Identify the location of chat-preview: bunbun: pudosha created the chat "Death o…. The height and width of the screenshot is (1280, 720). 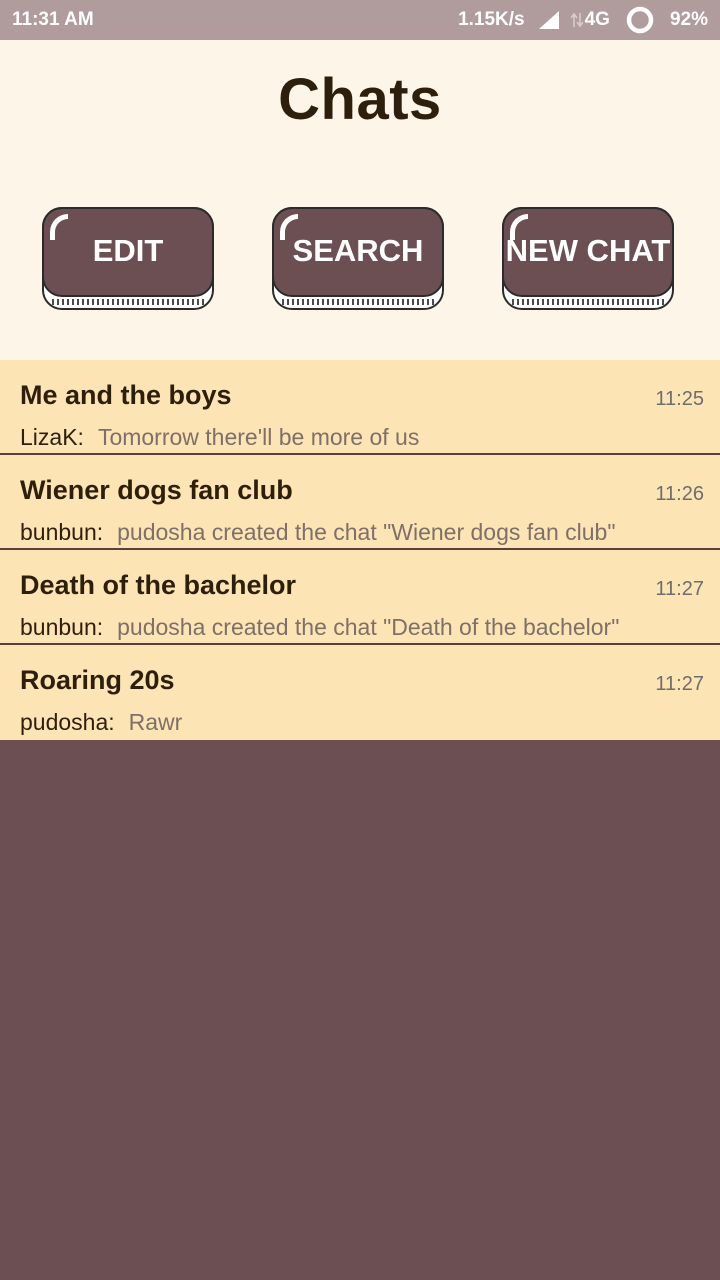
(319, 627).